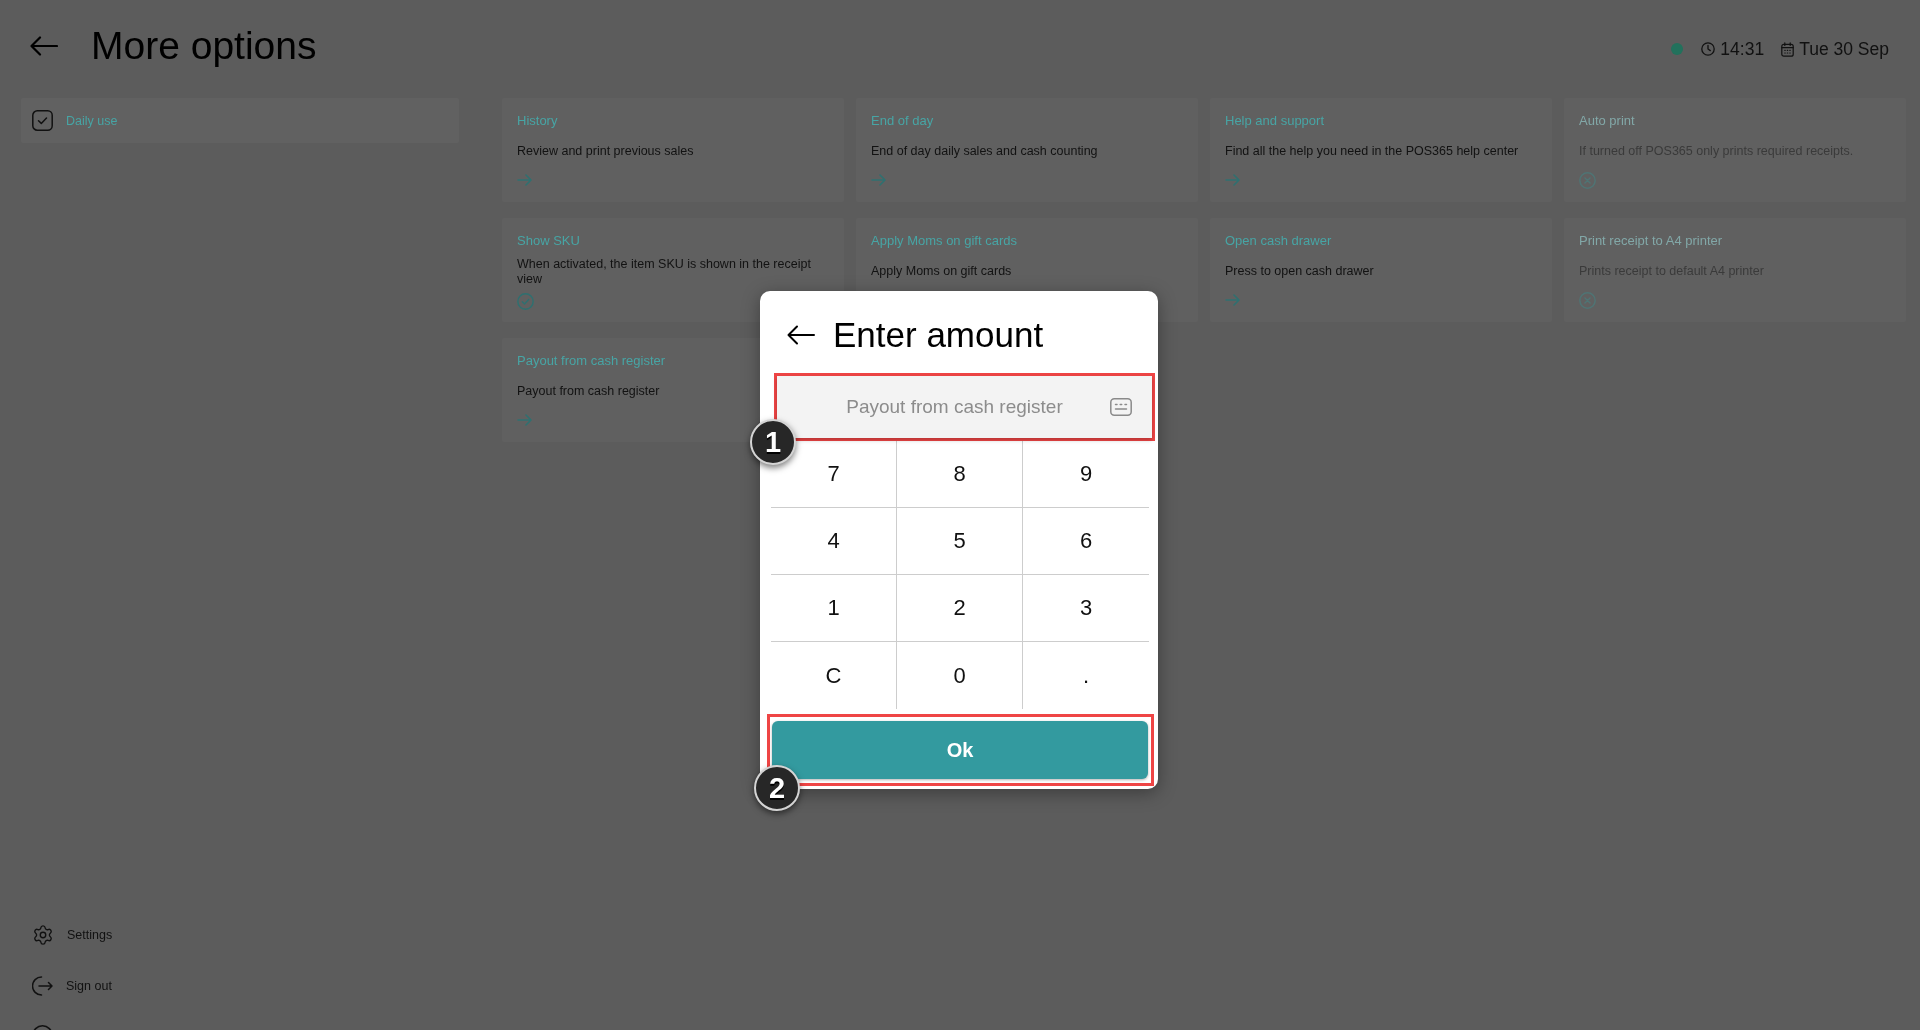 This screenshot has height=1030, width=1920. I want to click on keypad-key: 3, so click(1086, 608).